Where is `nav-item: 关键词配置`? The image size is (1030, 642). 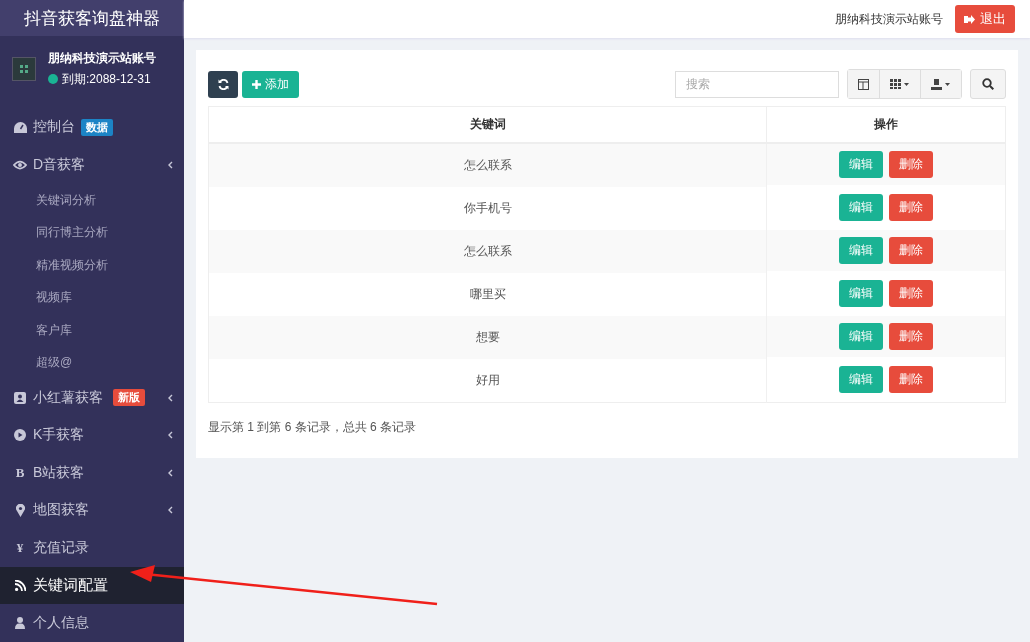 nav-item: 关键词配置 is located at coordinates (92, 585).